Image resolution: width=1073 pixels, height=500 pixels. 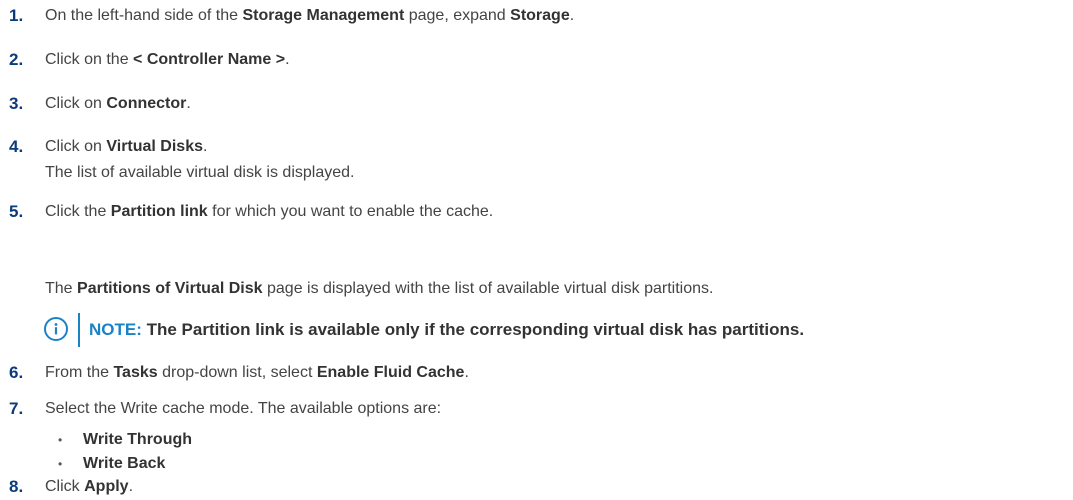 I want to click on step-2: 2. Click on the < Controller Name >., so click(x=539, y=60).